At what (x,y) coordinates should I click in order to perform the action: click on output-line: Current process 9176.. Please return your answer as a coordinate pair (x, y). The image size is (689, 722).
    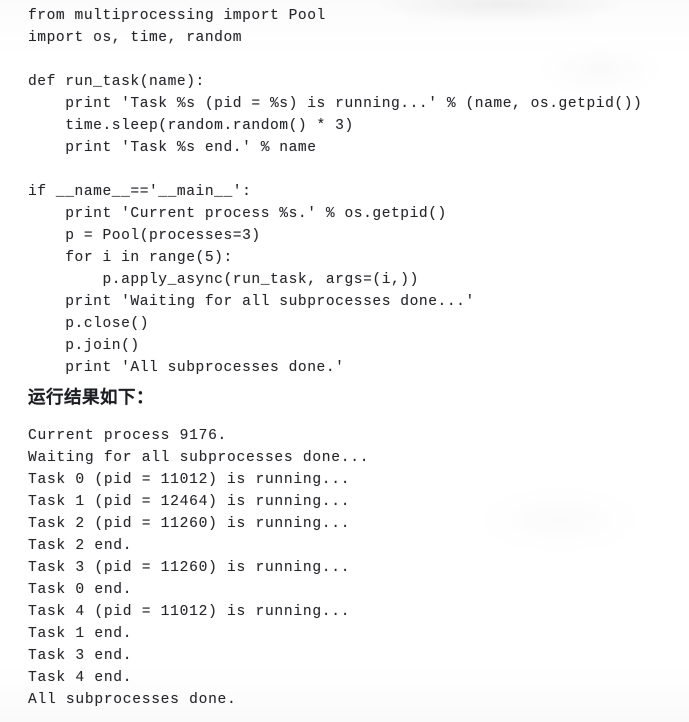
    Looking at the image, I should click on (128, 436).